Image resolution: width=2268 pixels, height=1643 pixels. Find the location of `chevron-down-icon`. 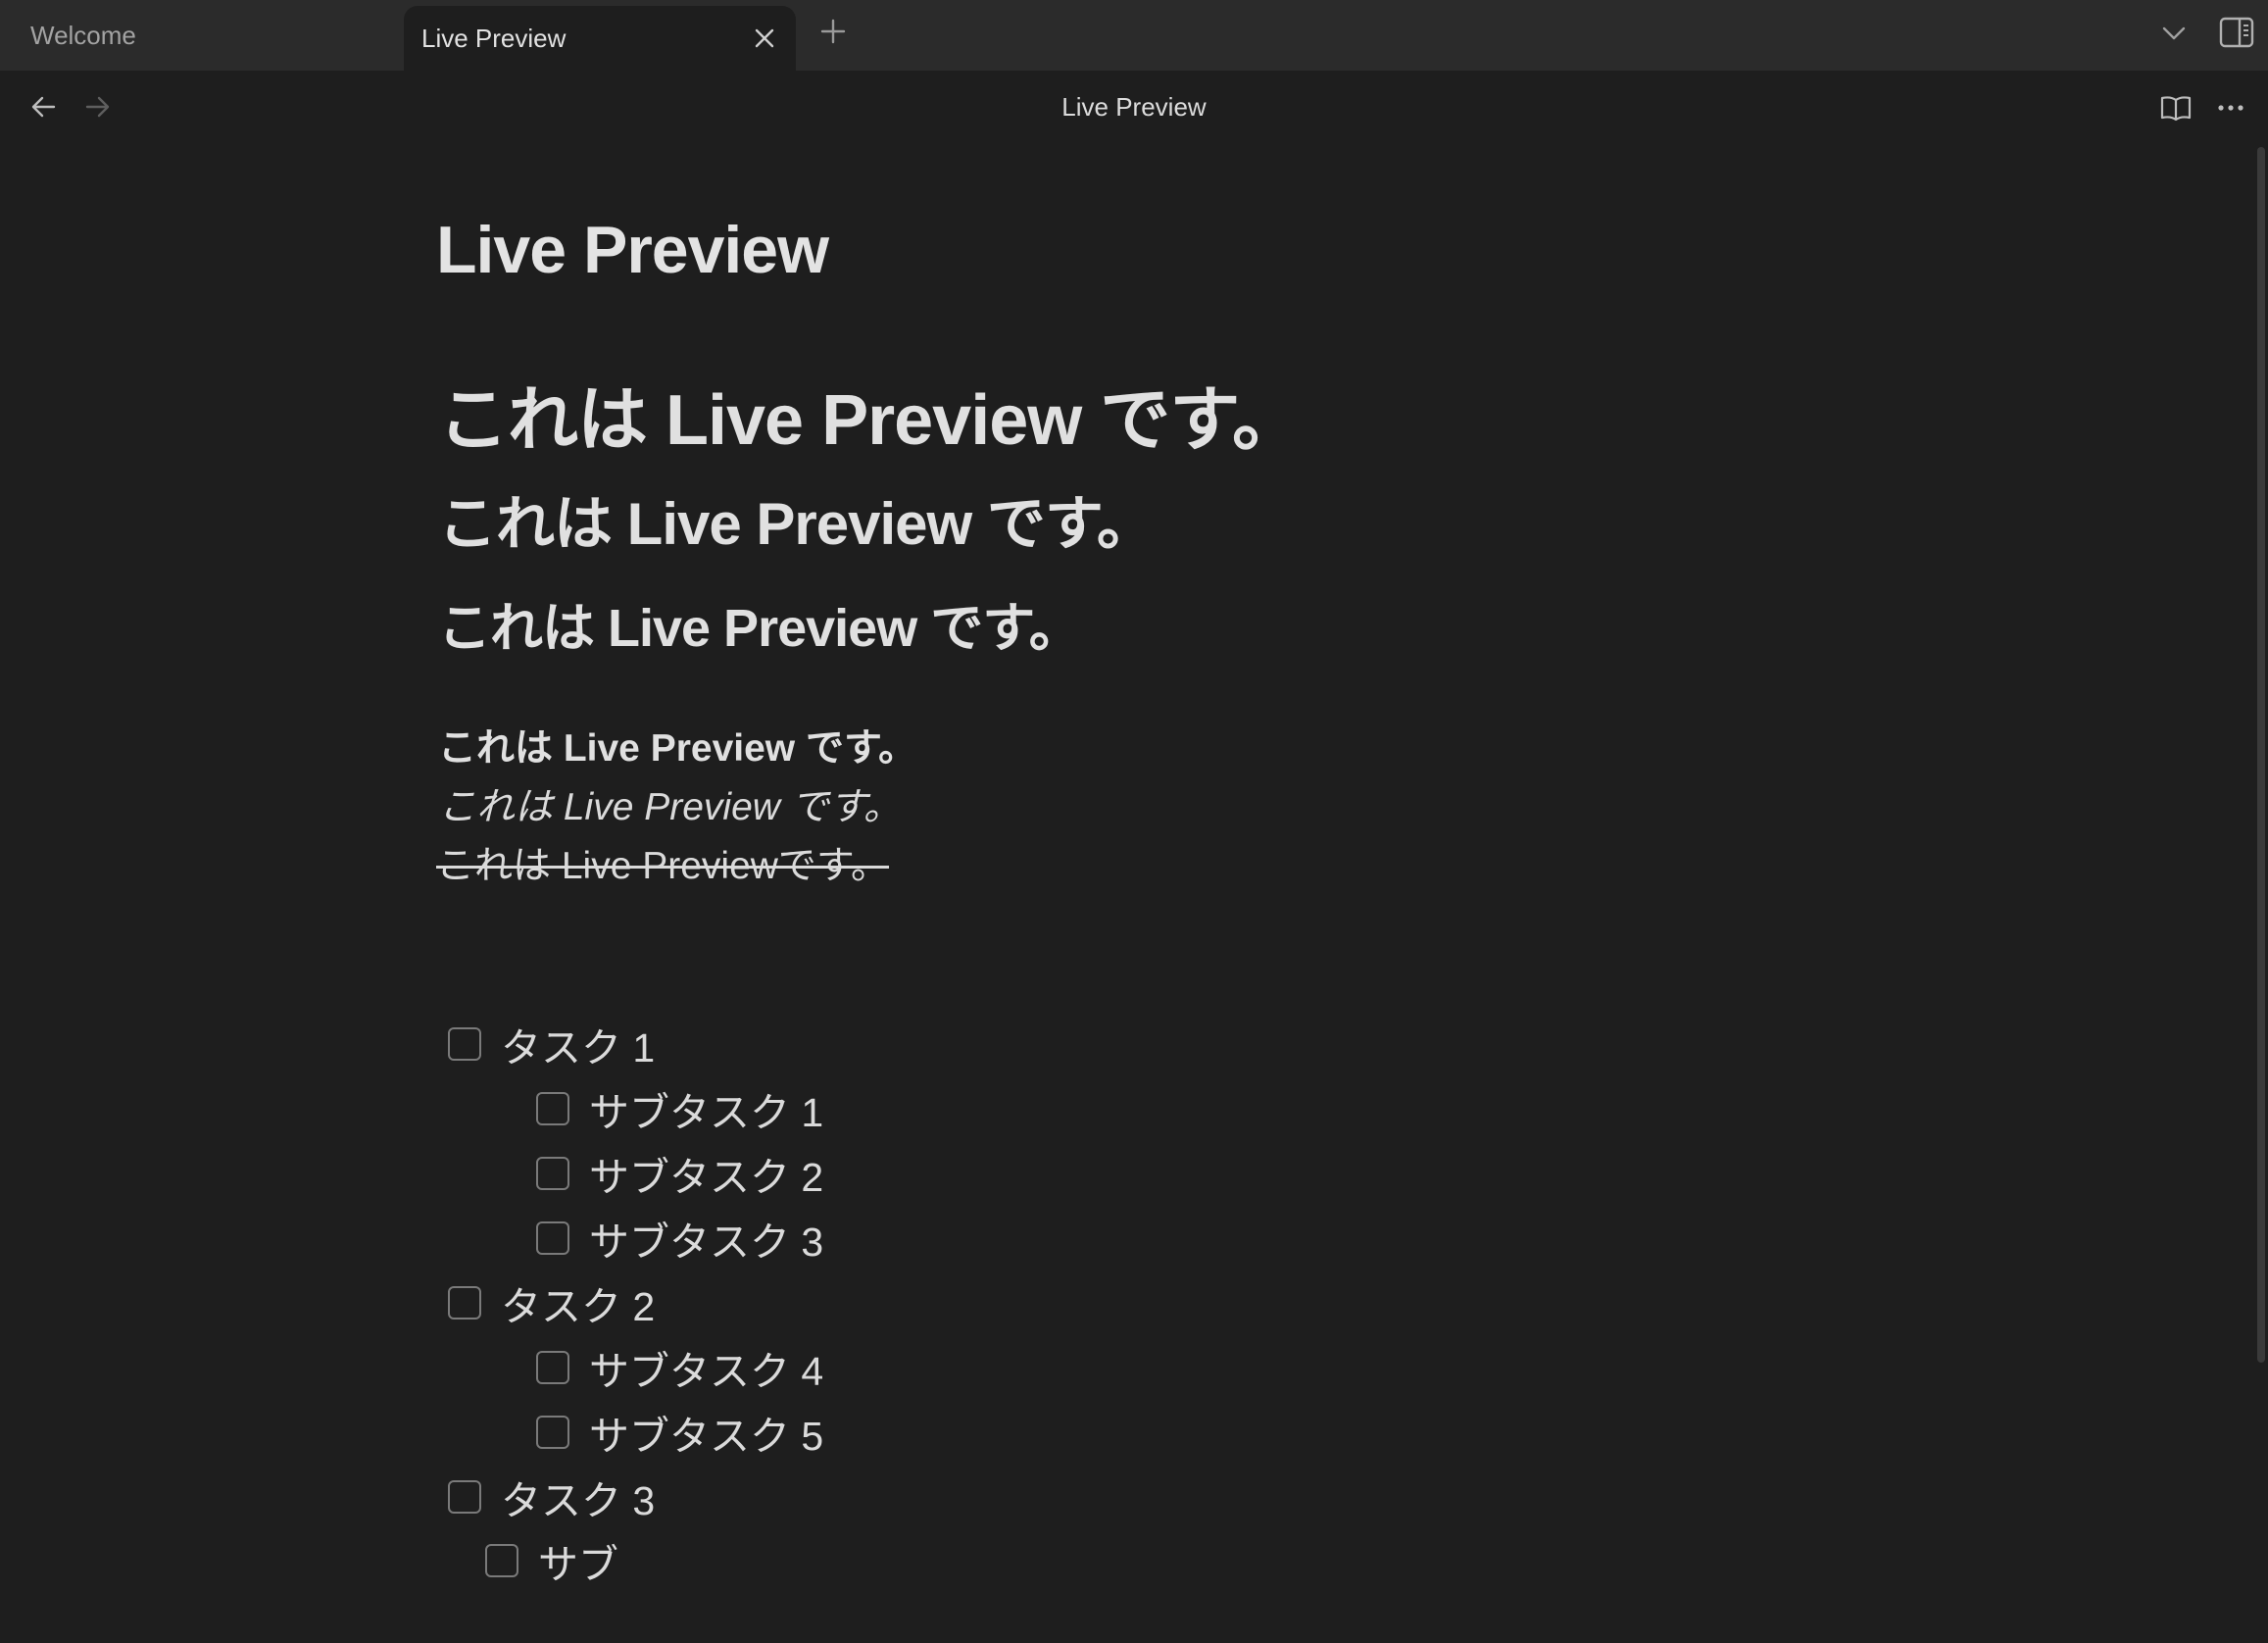

chevron-down-icon is located at coordinates (2174, 33).